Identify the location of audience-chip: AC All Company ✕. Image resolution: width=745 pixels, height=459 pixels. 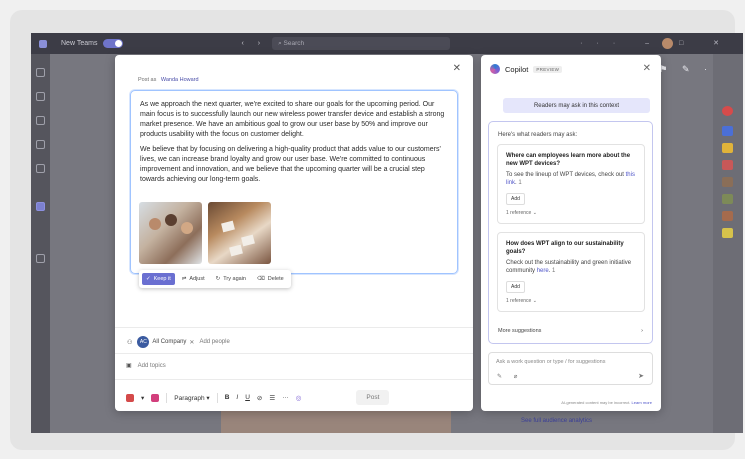
(165, 342).